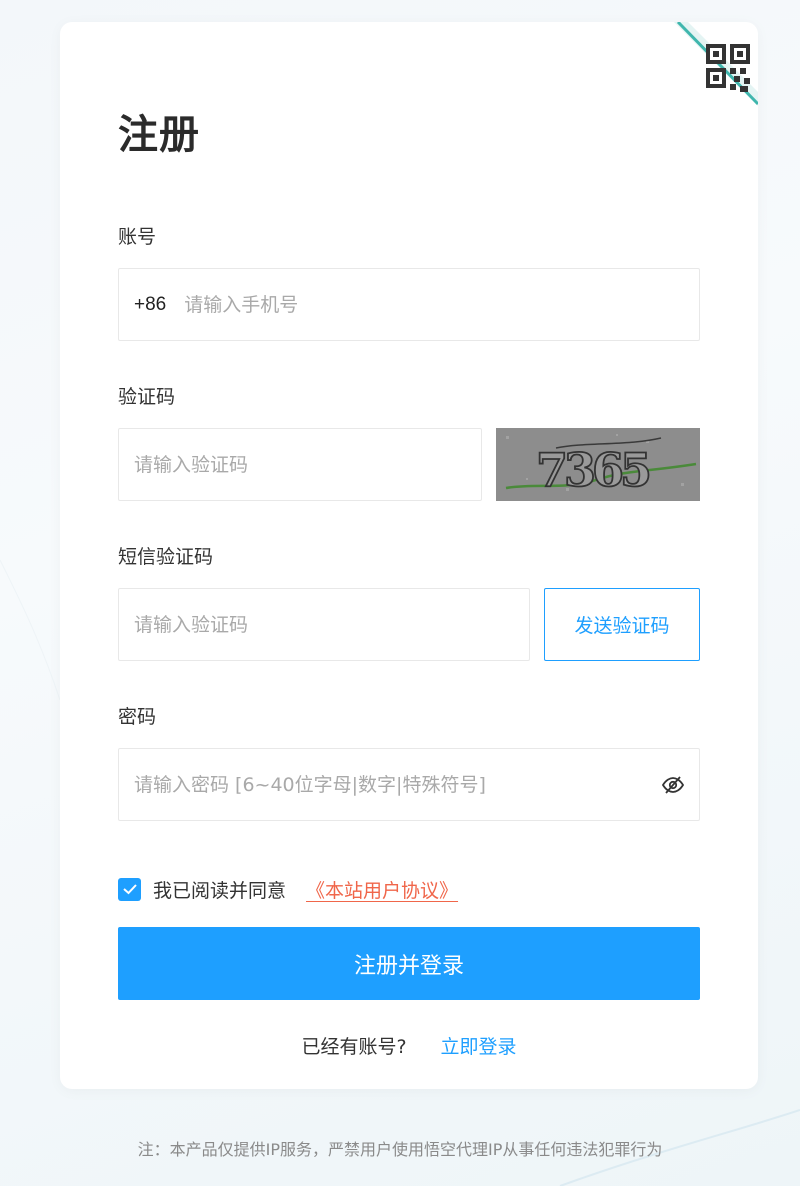  I want to click on agreement-row: 我已阅读并同意 《本站用户协议》, so click(288, 889).